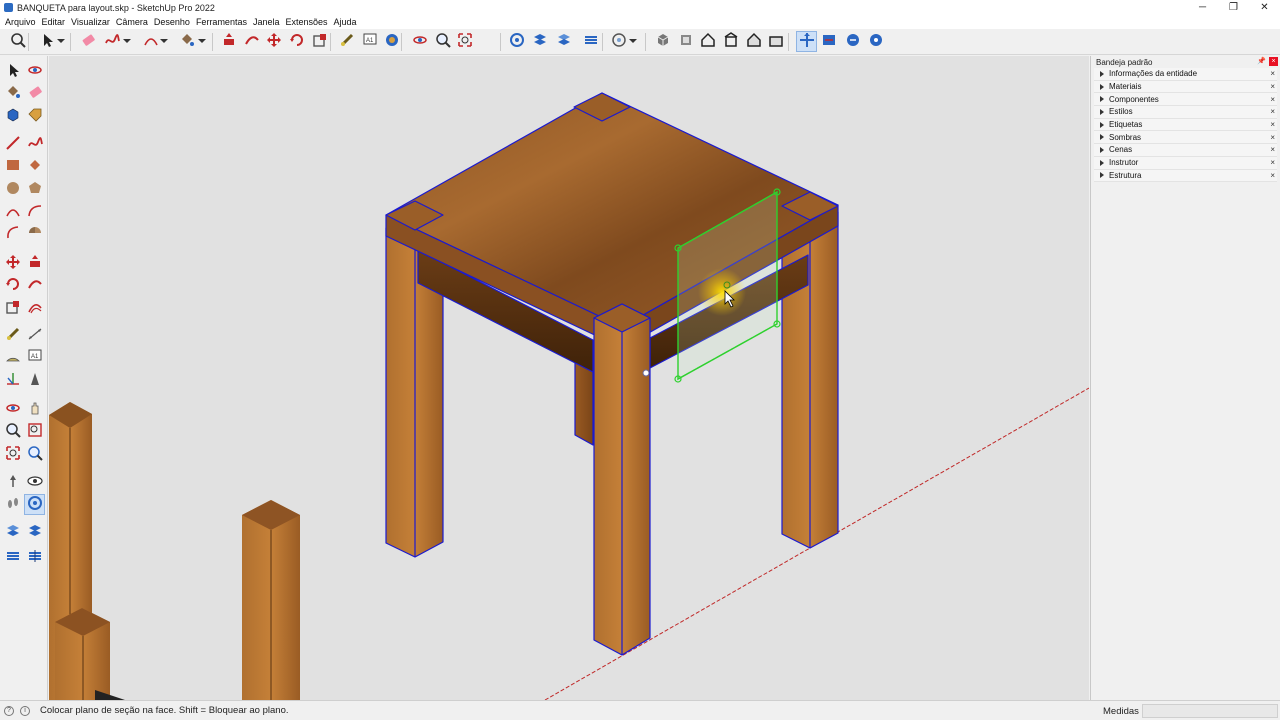 This screenshot has height=720, width=1280. I want to click on section-display-button, so click(590, 41).